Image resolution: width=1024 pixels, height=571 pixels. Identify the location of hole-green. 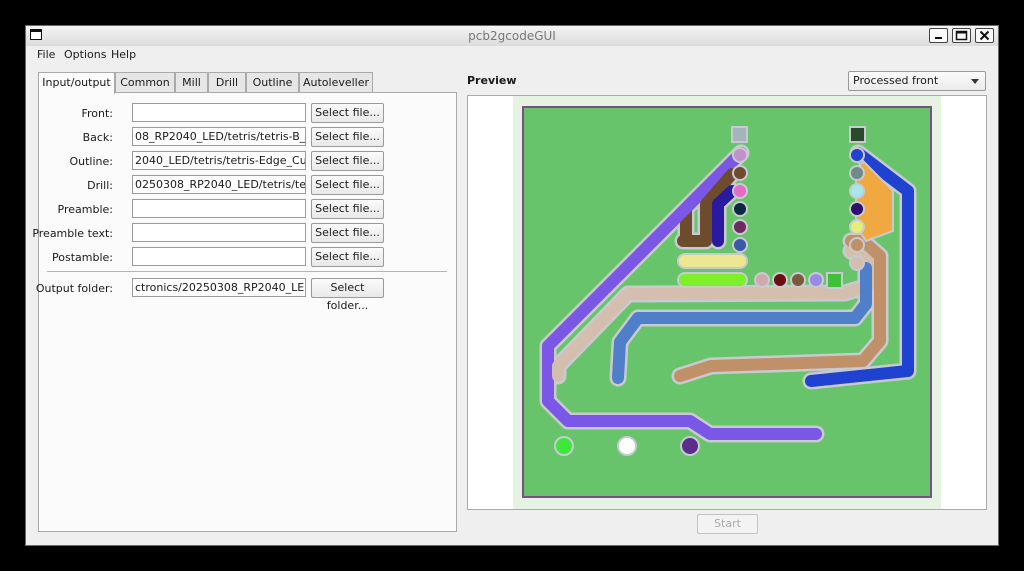
(564, 446).